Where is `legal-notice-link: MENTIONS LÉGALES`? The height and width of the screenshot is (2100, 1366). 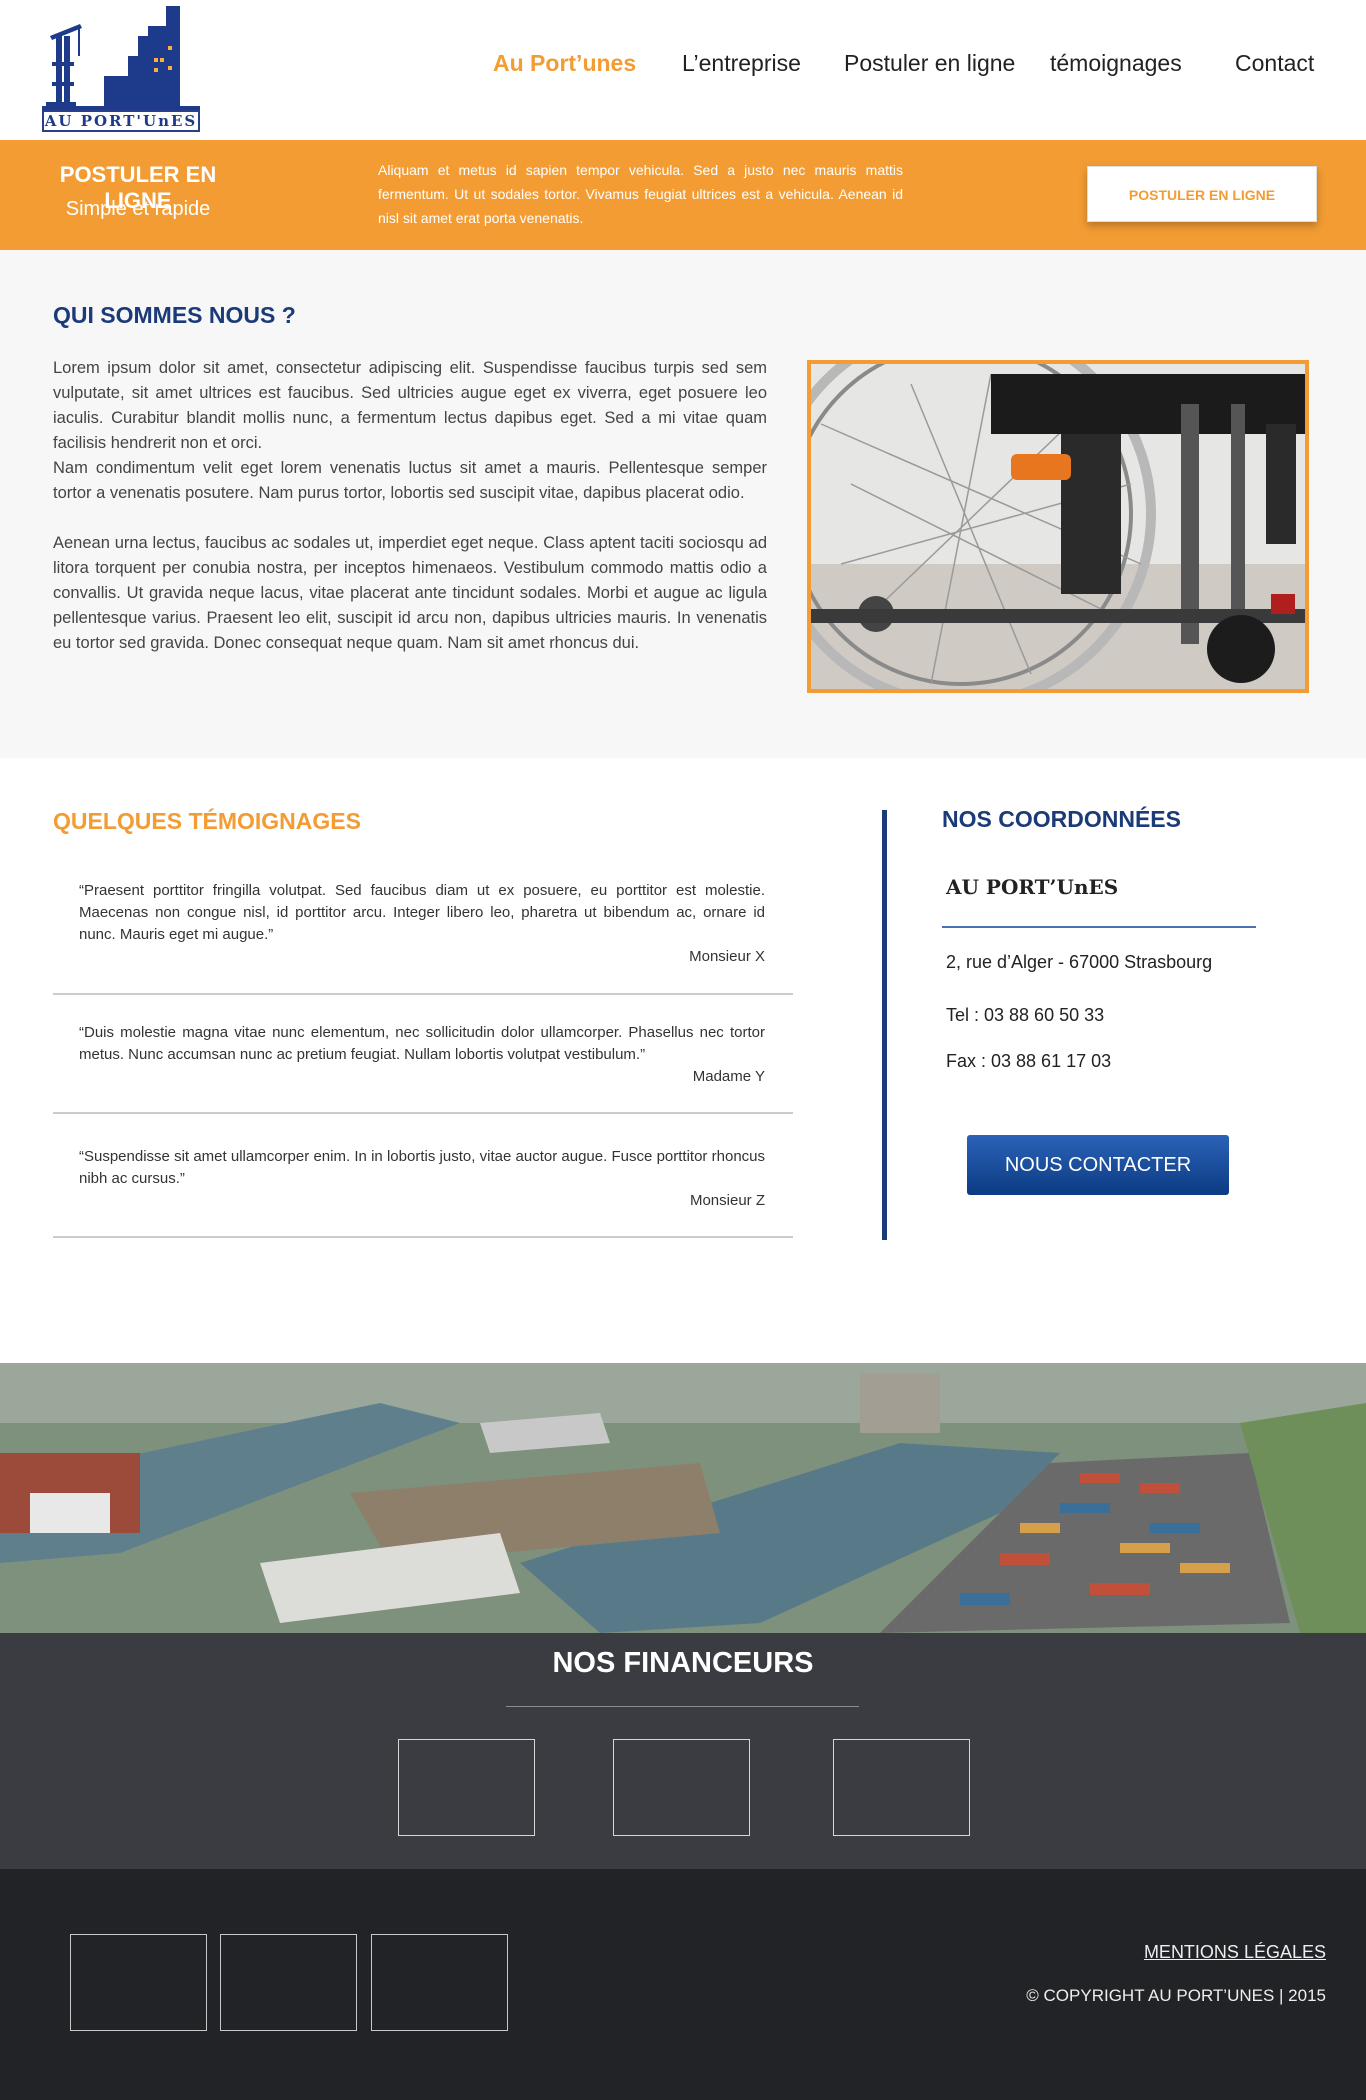 legal-notice-link: MENTIONS LÉGALES is located at coordinates (1235, 1952).